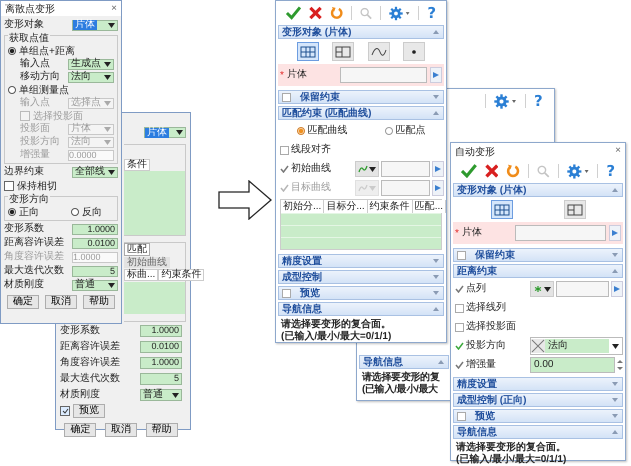  I want to click on preview-button: 预览, so click(89, 411).